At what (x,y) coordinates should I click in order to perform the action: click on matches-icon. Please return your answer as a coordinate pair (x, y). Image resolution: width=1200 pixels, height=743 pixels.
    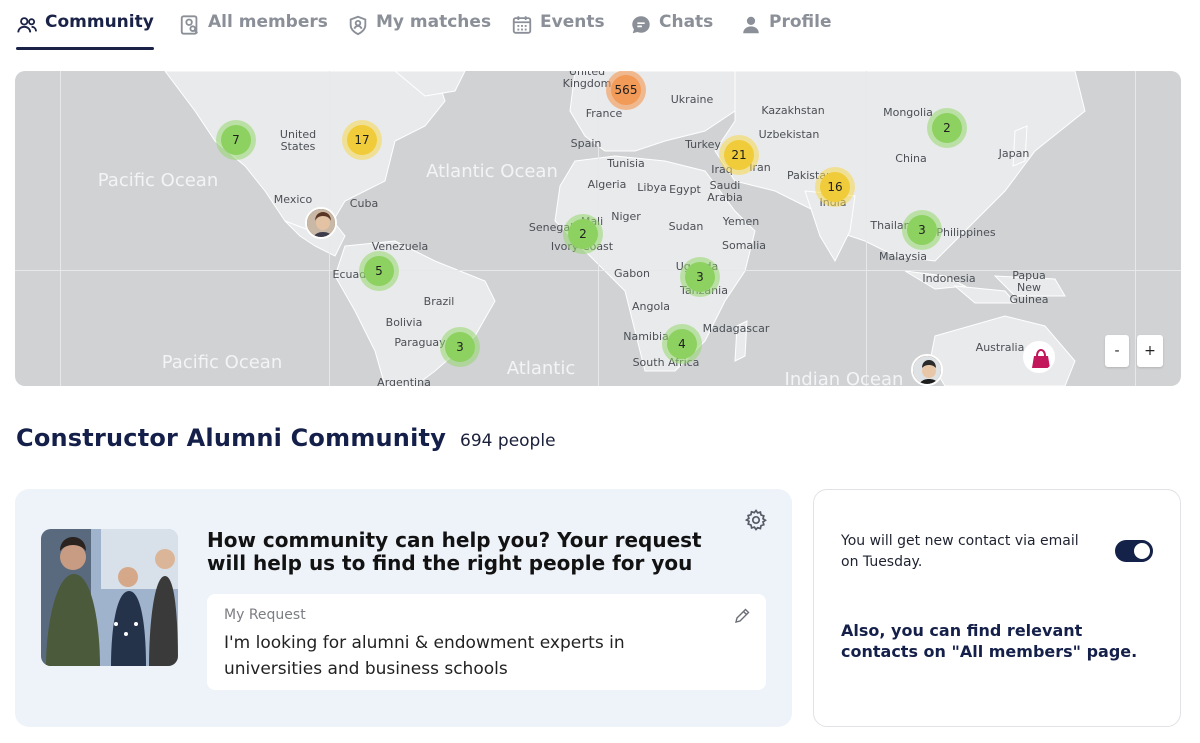
    Looking at the image, I should click on (358, 25).